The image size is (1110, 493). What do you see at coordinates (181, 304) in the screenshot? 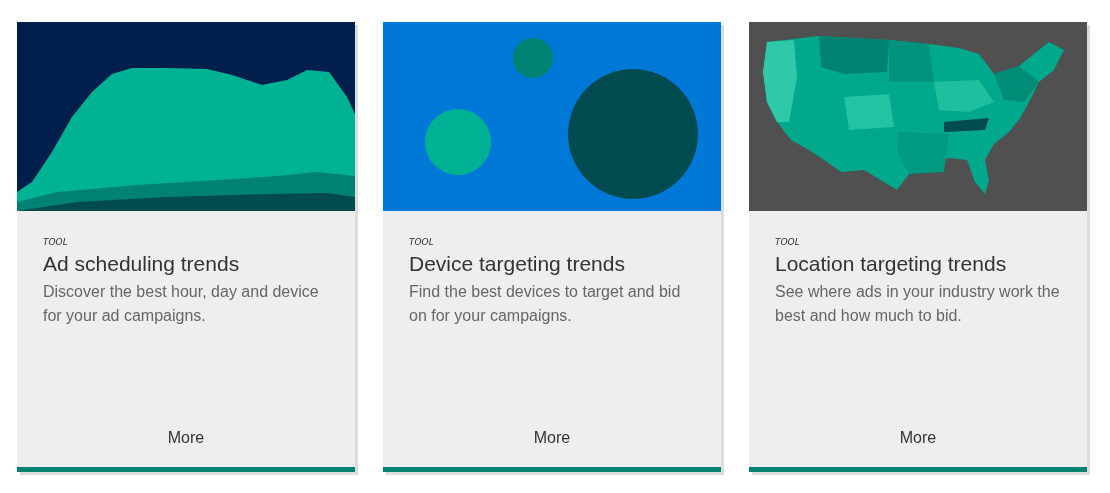
I see `card-description: Discover the best hour, day and device for your ad campaigns.` at bounding box center [181, 304].